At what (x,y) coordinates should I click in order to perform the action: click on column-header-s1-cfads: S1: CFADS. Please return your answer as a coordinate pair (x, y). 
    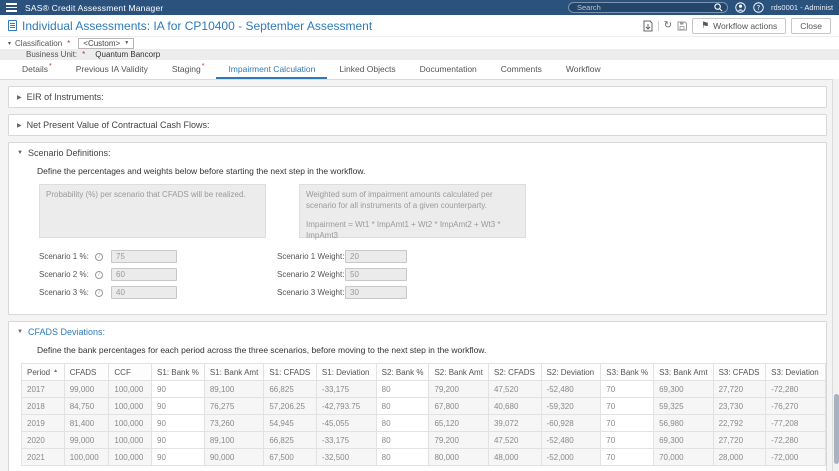
    Looking at the image, I should click on (290, 372).